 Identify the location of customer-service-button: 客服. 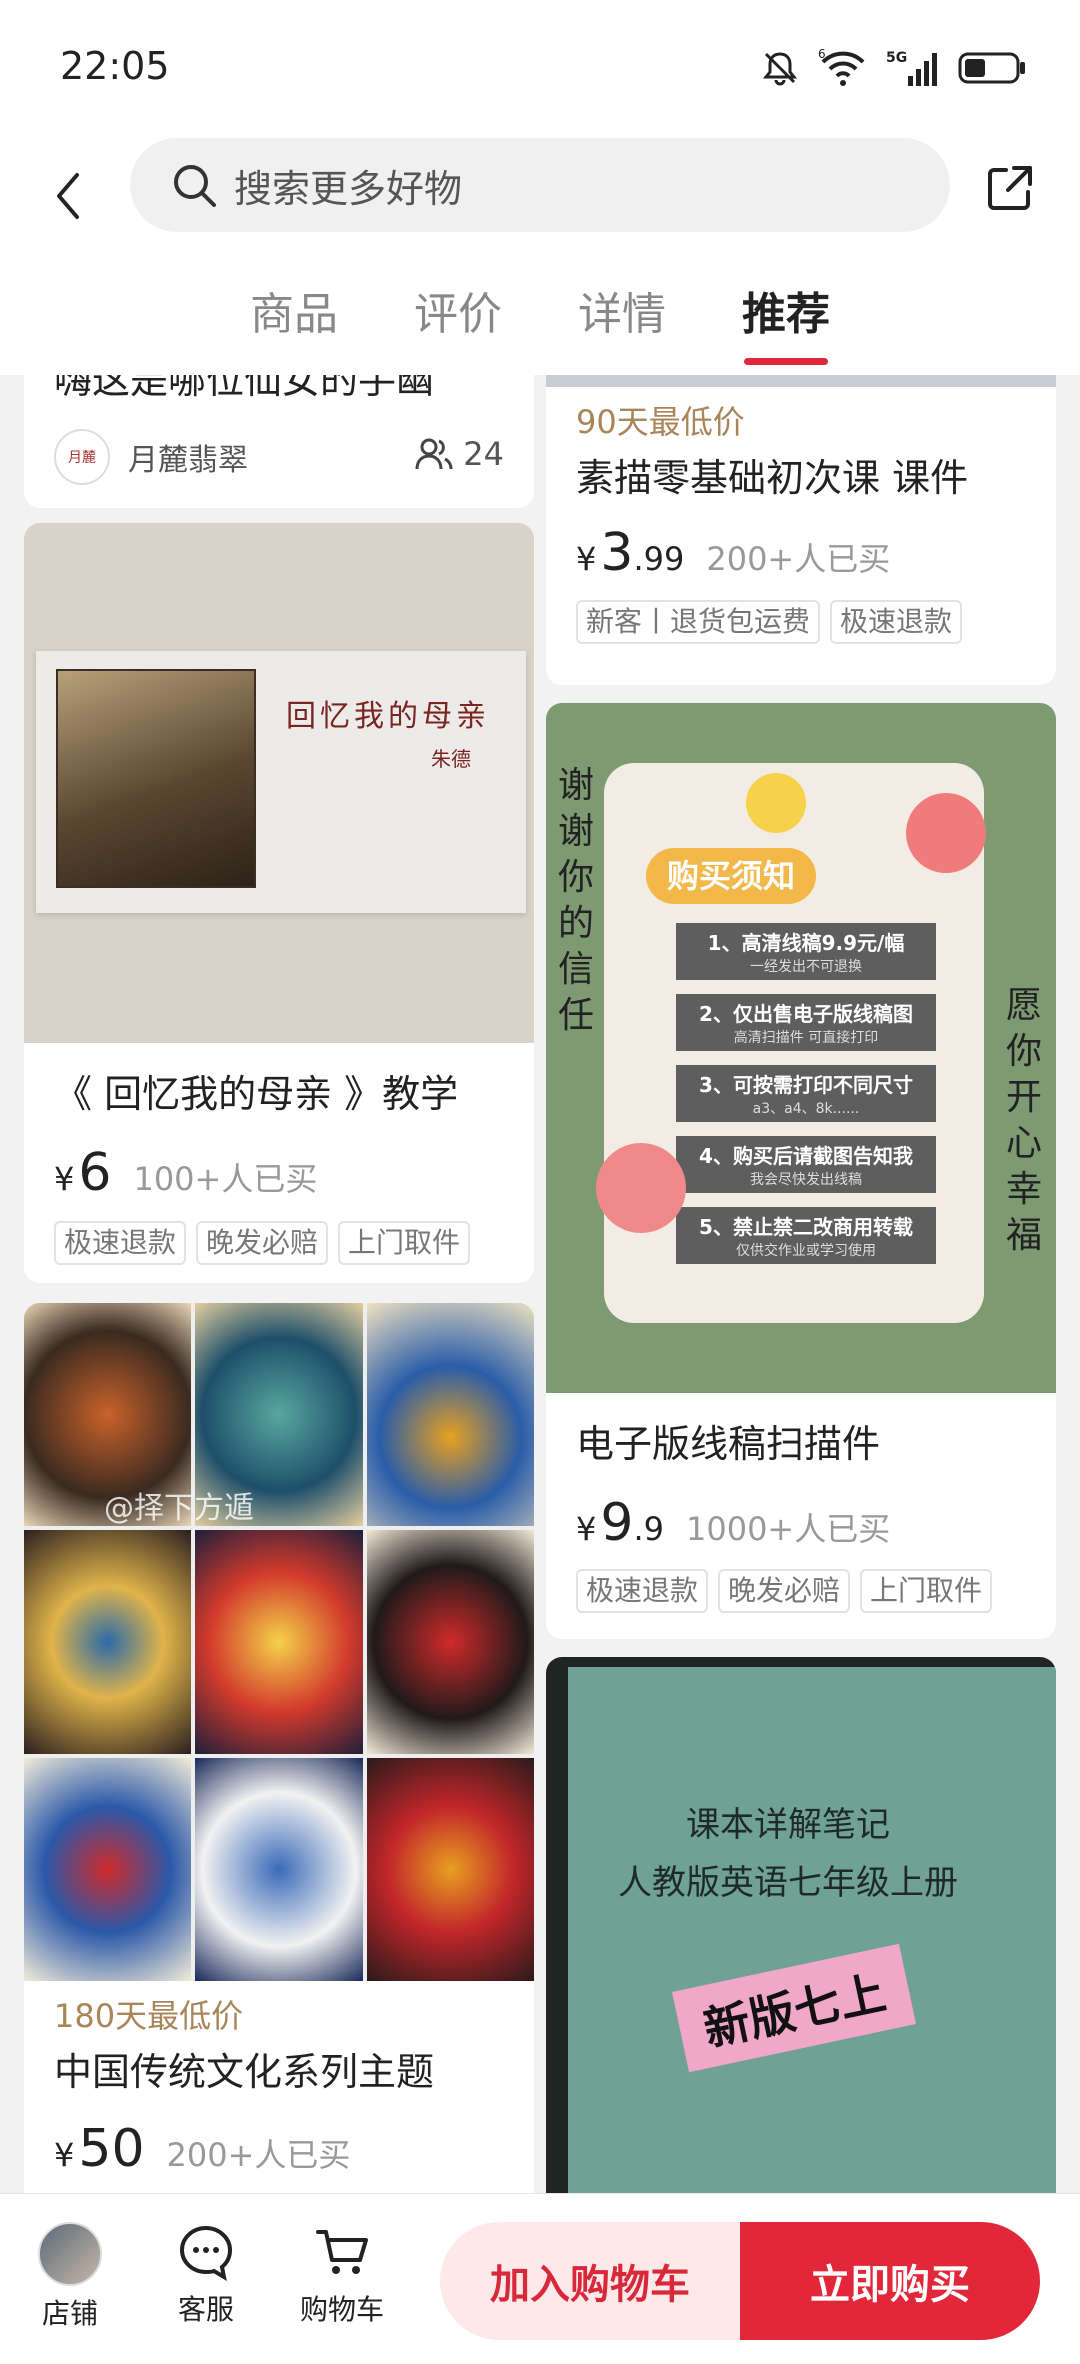
(206, 2275).